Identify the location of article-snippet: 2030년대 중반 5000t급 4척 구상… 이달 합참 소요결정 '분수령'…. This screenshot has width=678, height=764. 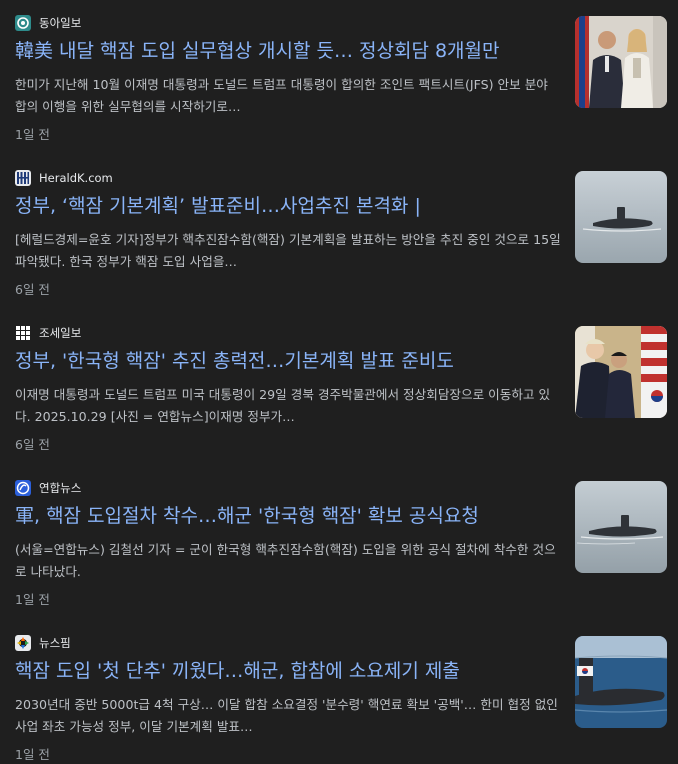
(286, 715).